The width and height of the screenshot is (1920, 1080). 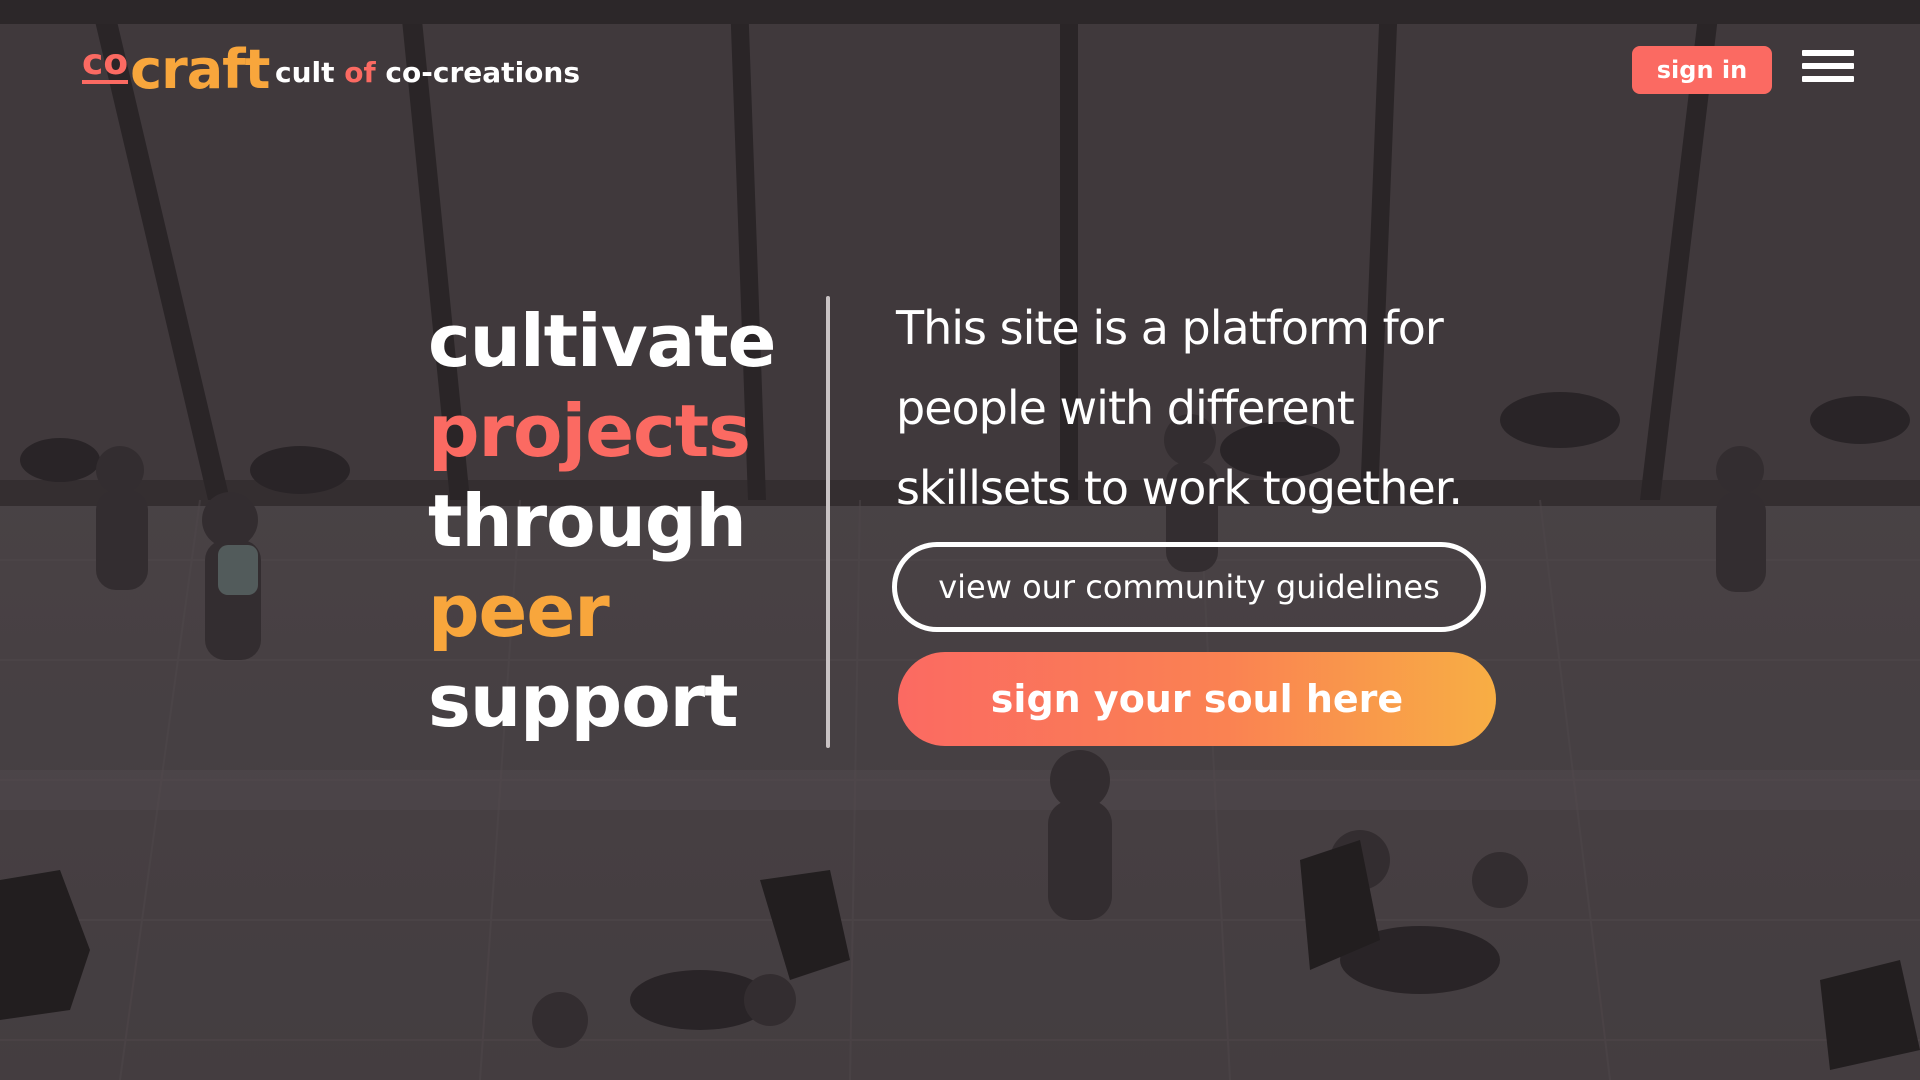 I want to click on menu-bar-top, so click(x=1828, y=53).